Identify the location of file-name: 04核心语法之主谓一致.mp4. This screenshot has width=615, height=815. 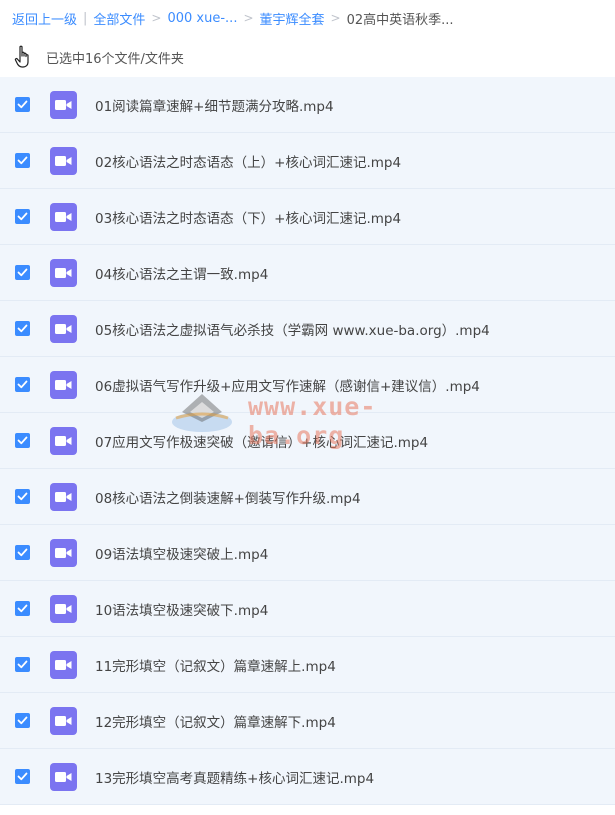
(181, 273).